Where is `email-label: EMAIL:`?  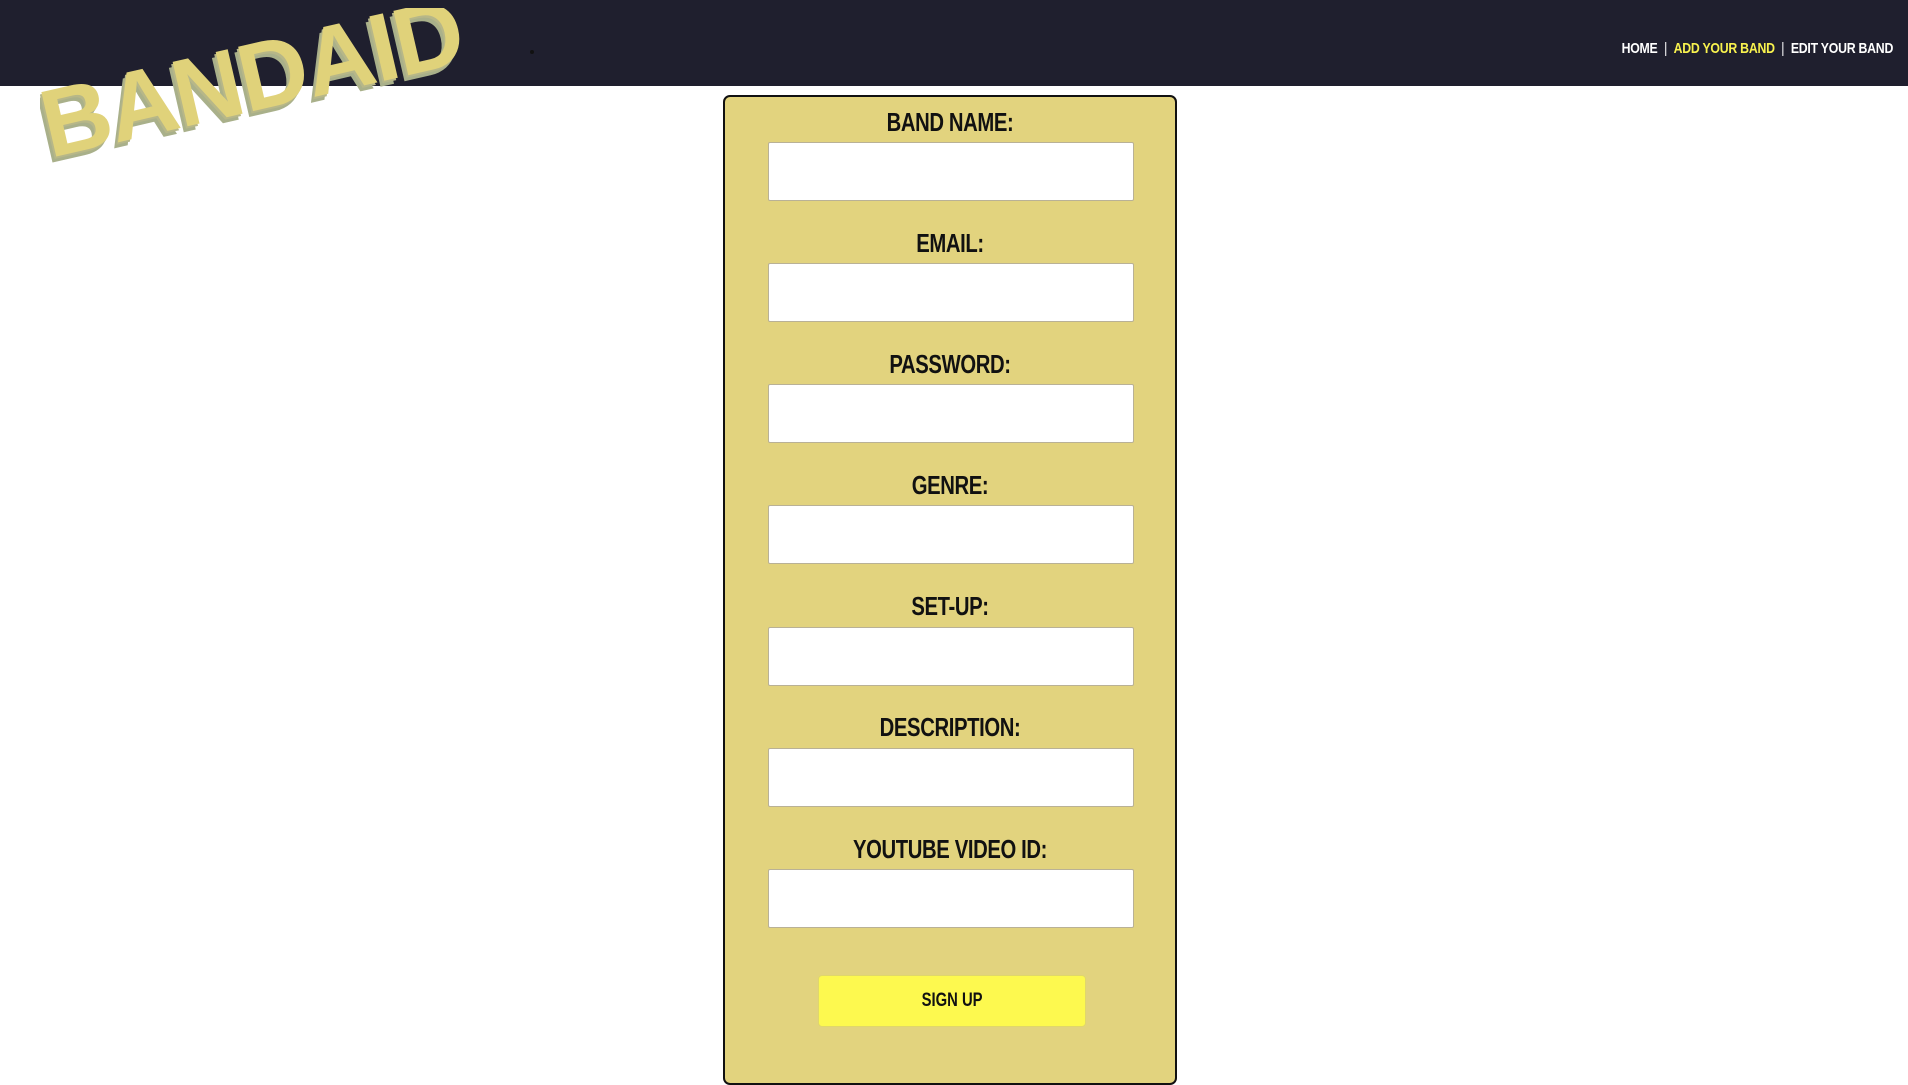 email-label: EMAIL: is located at coordinates (950, 243).